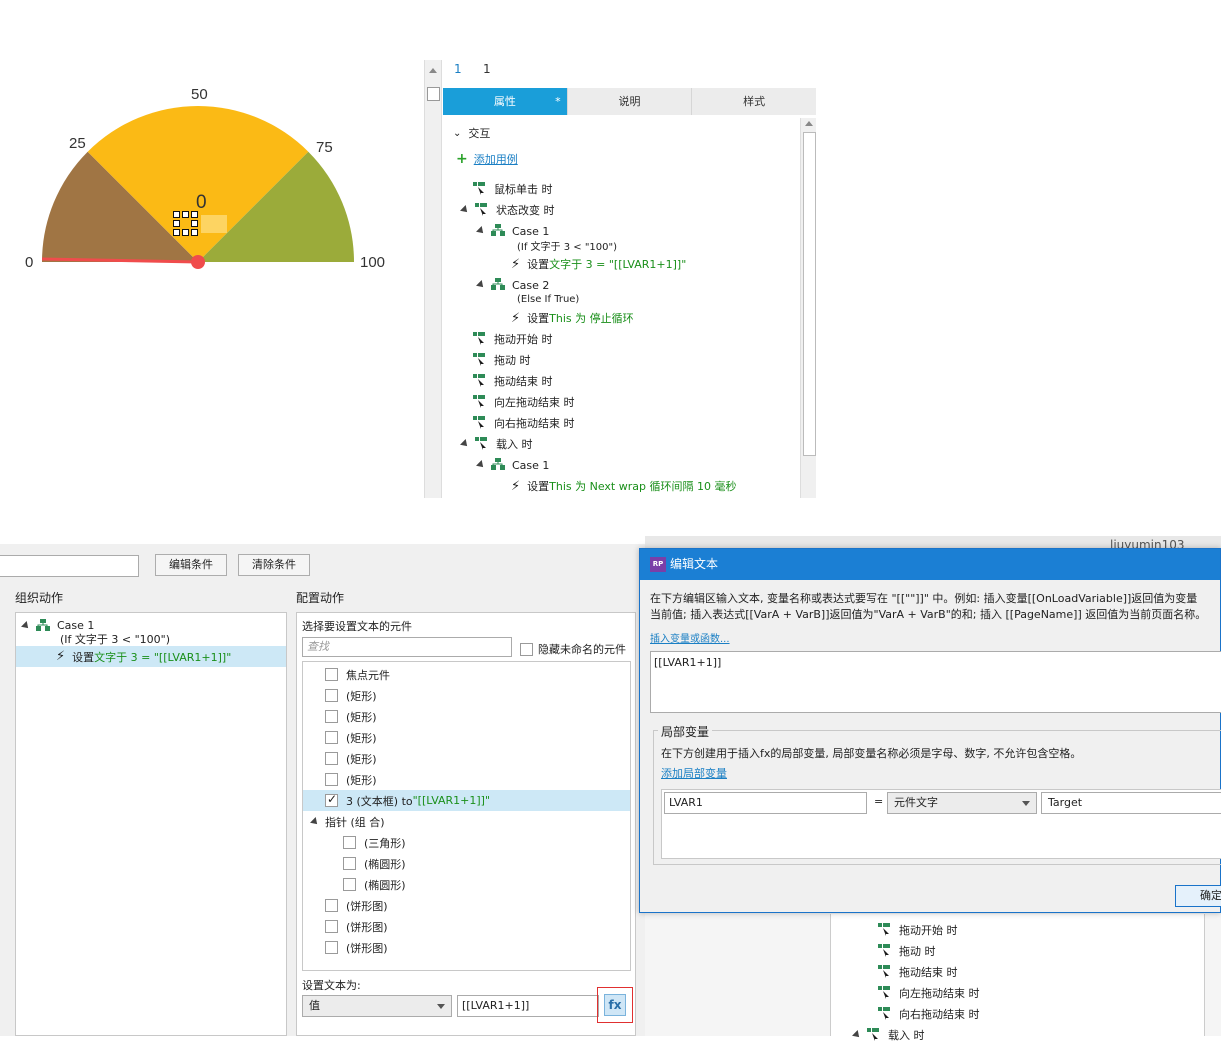 The image size is (1221, 1044). Describe the element at coordinates (694, 773) in the screenshot. I see `add-local-var-link: 添加局部变量` at that location.